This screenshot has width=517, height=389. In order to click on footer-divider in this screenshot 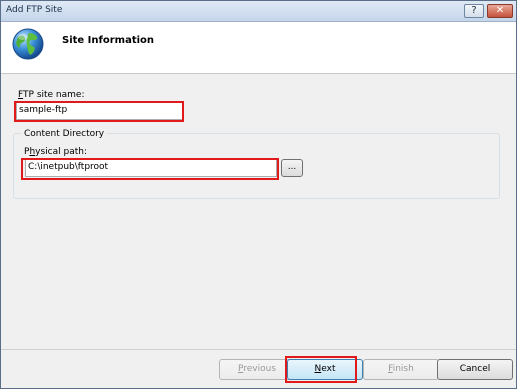, I will do `click(258, 349)`.